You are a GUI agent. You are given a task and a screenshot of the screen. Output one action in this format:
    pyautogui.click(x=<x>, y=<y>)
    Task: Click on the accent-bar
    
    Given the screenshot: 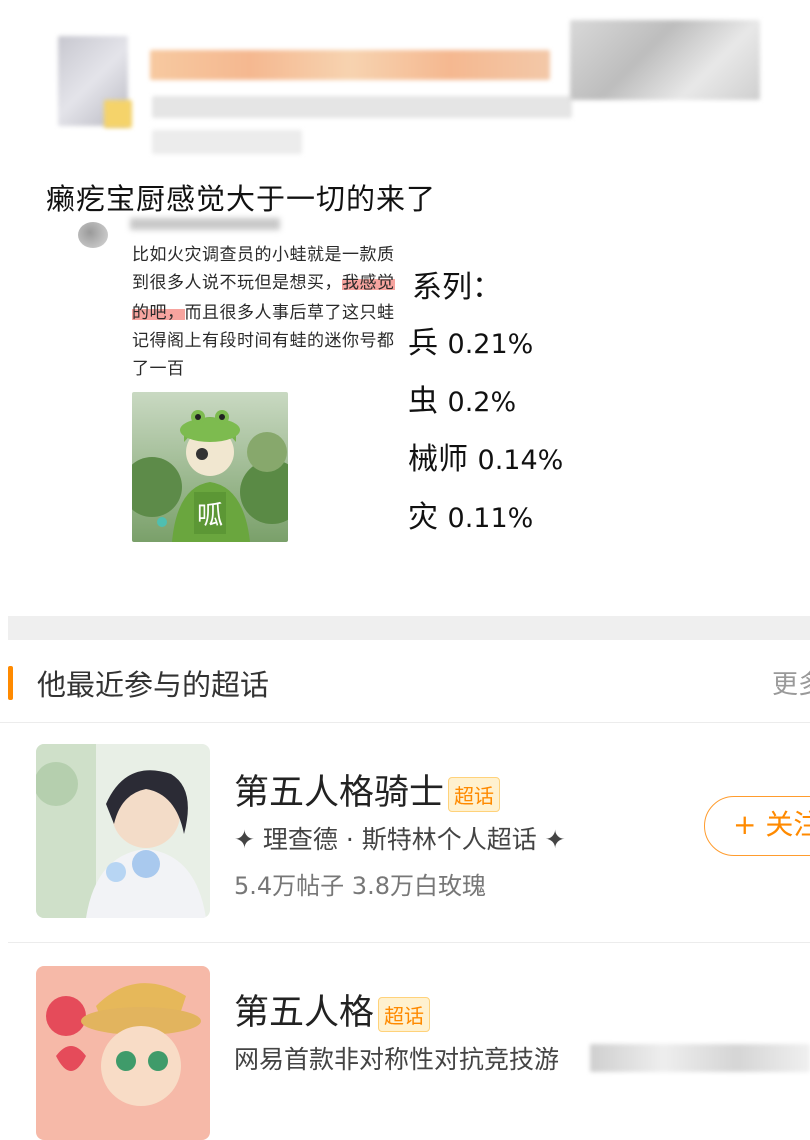 What is the action you would take?
    pyautogui.click(x=10, y=683)
    